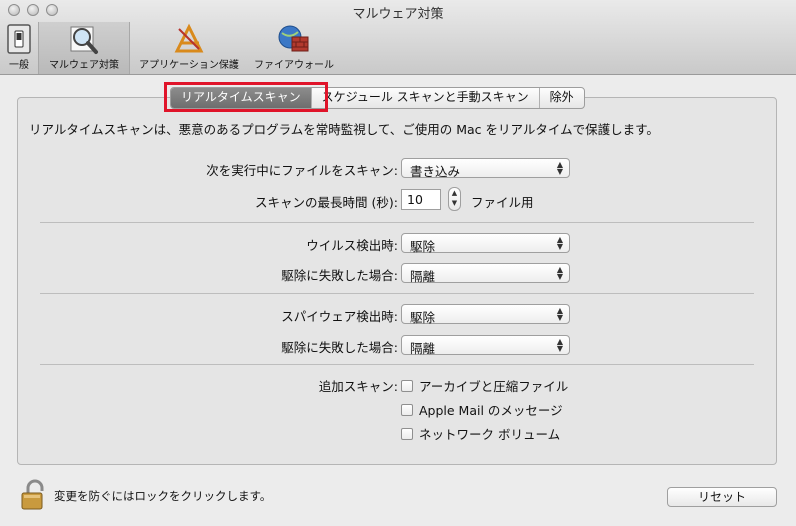 The width and height of the screenshot is (796, 526). What do you see at coordinates (485, 345) in the screenshot?
I see `spyware-fail-popup: 隔離 ▲ ▼` at bounding box center [485, 345].